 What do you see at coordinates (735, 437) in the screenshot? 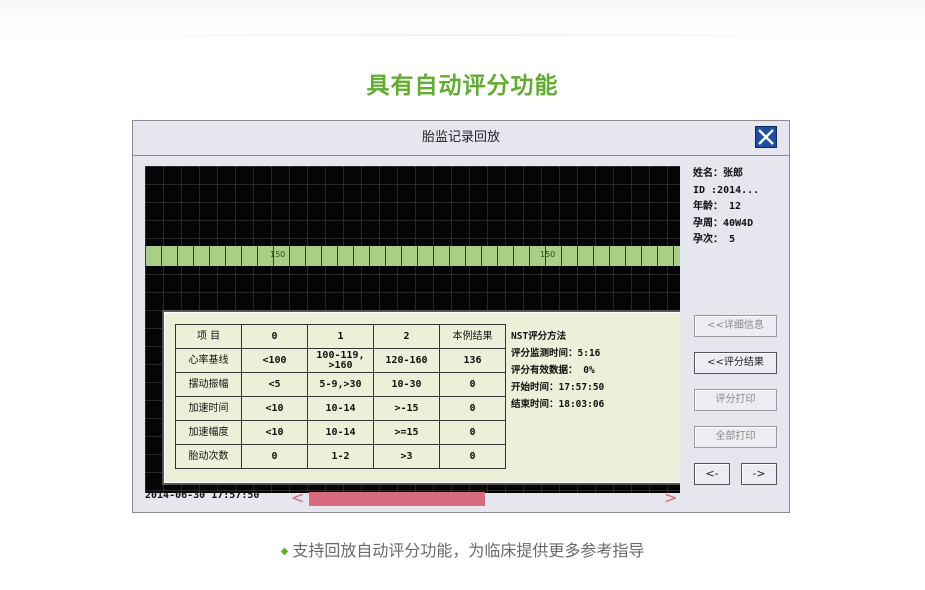
I see `print-all-button: 全部打印` at bounding box center [735, 437].